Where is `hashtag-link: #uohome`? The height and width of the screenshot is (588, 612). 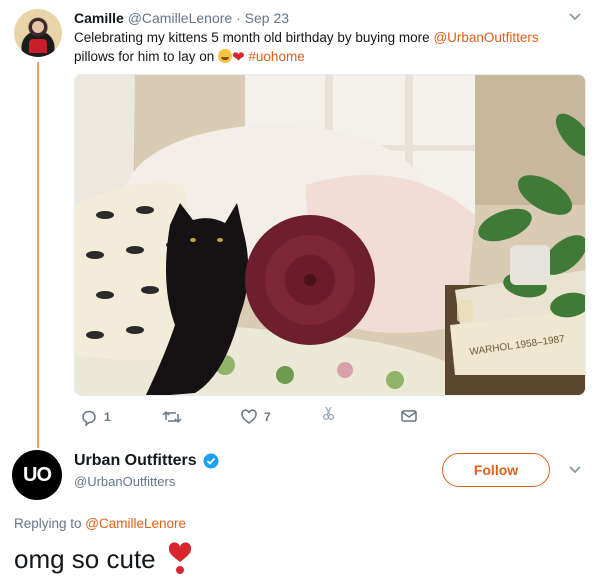
hashtag-link: #uohome is located at coordinates (276, 56).